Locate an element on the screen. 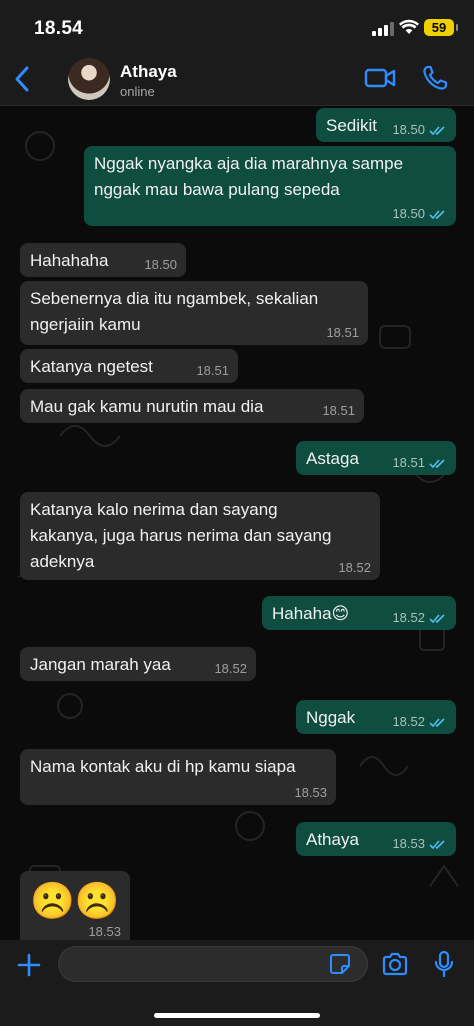 The image size is (474, 1026). message-bubble-outgoing: Hahaha😊 18.52 is located at coordinates (359, 613).